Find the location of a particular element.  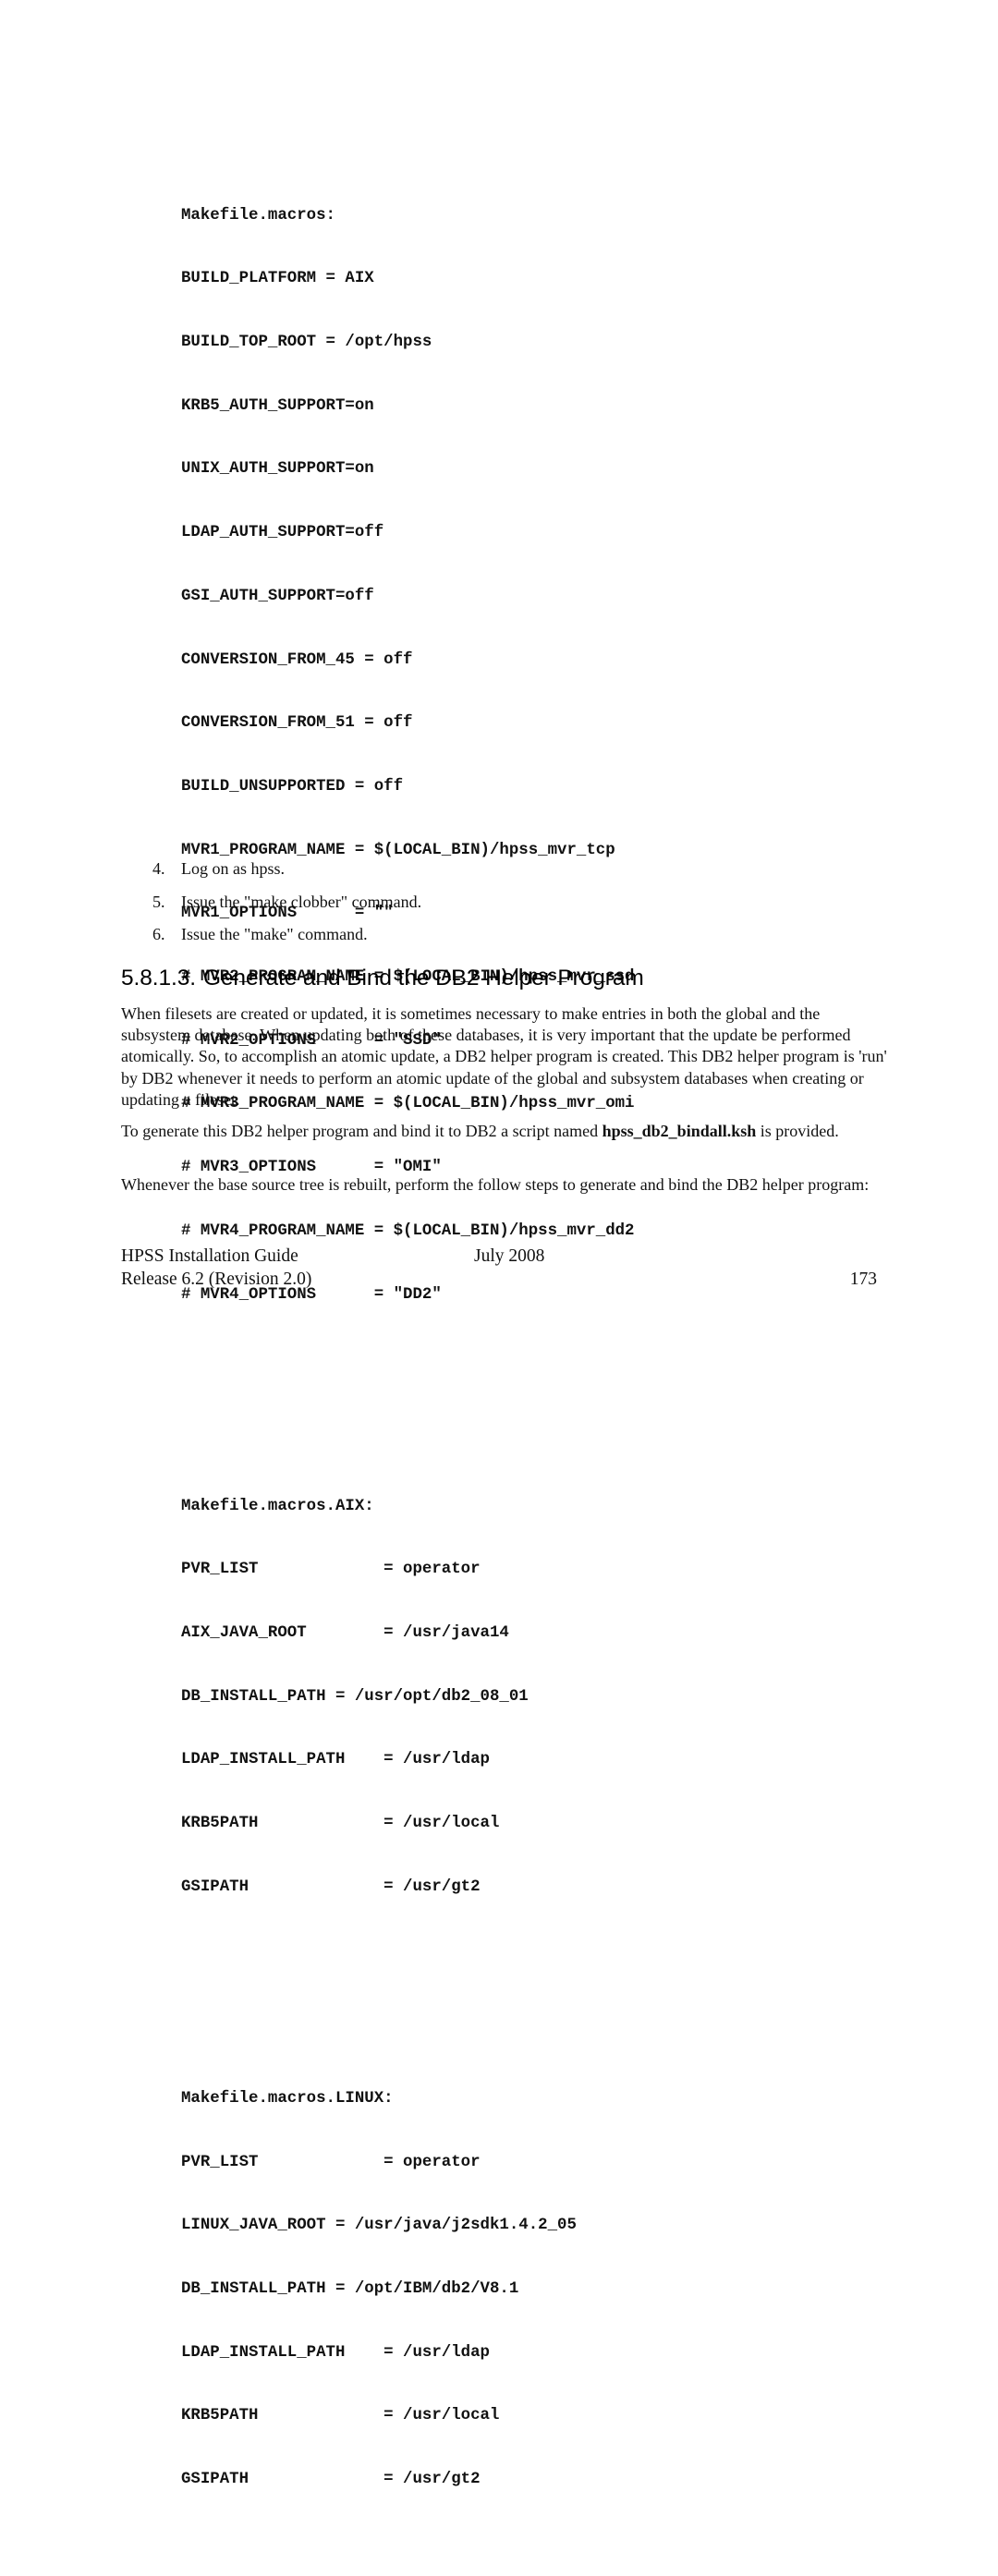

code-line: CONVERSION_FROM_51 = off is located at coordinates (297, 723).